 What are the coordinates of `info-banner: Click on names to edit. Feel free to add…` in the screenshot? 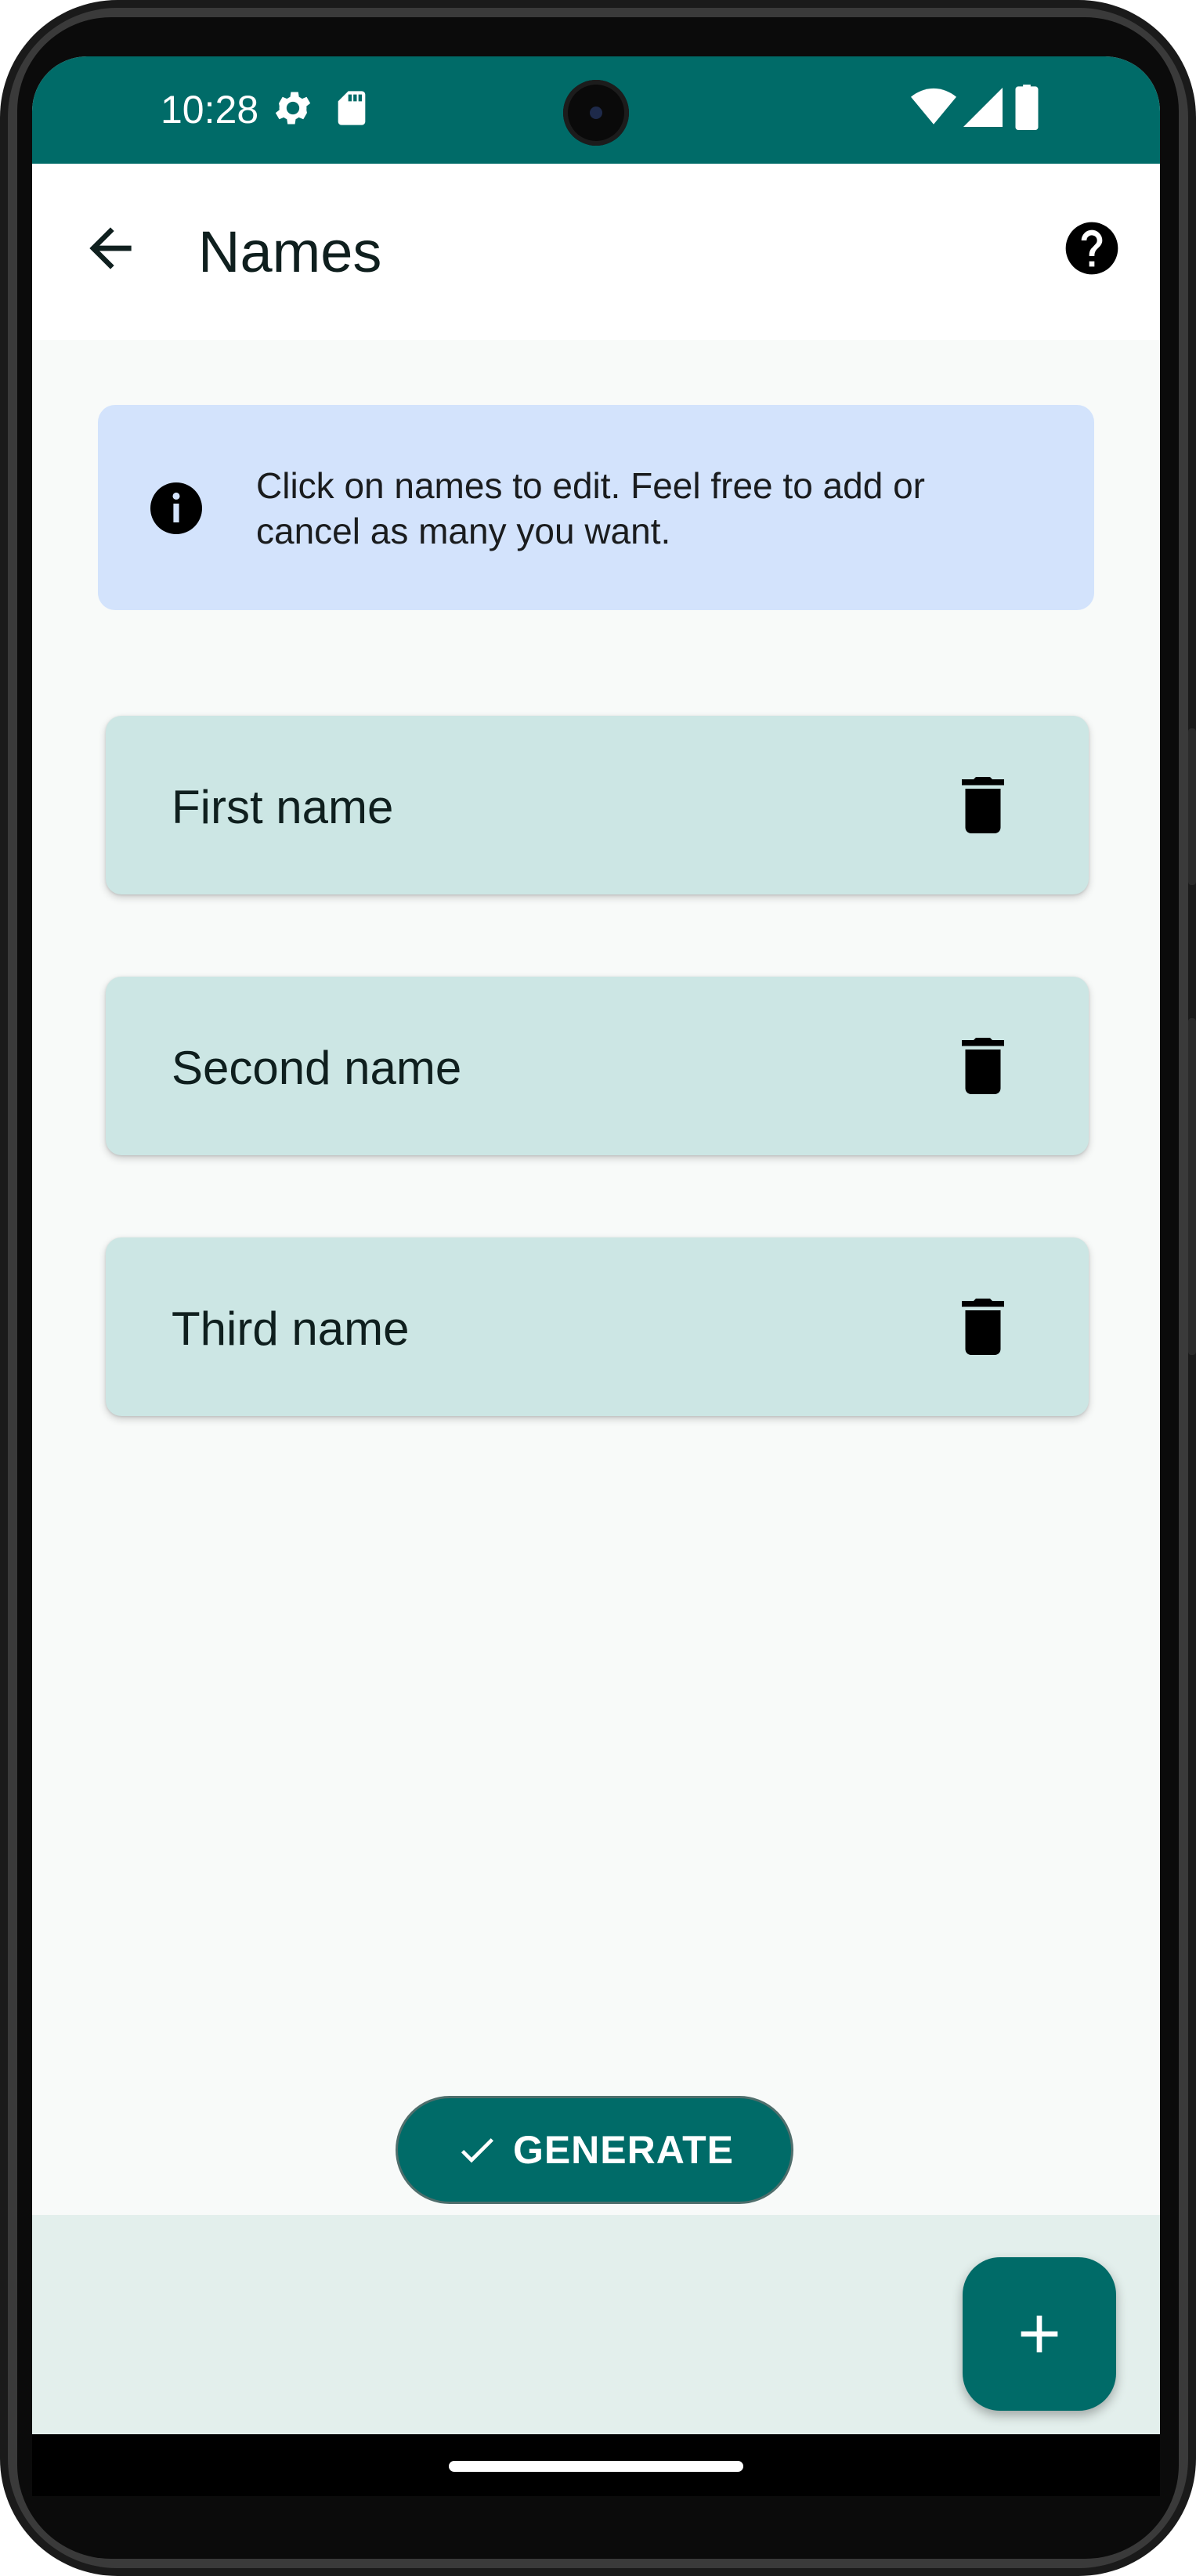 It's located at (596, 507).